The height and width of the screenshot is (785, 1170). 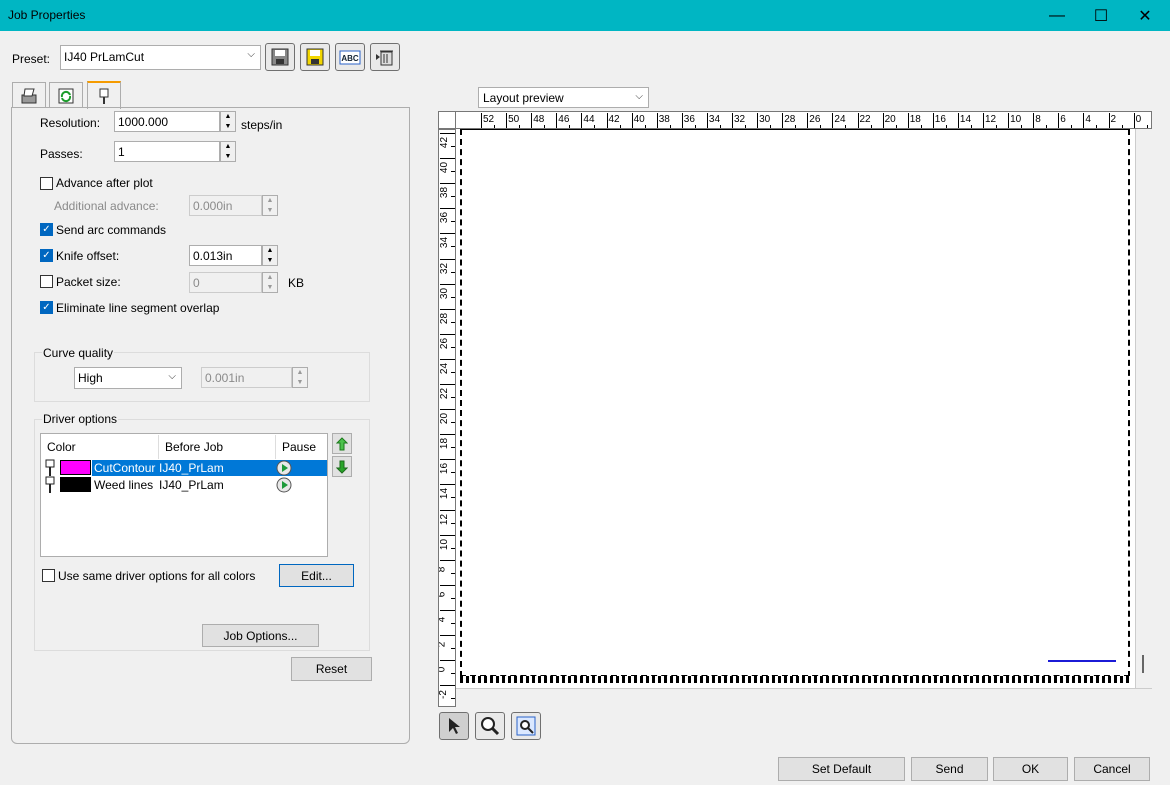 I want to click on curve-quality-value: High, so click(x=90, y=378).